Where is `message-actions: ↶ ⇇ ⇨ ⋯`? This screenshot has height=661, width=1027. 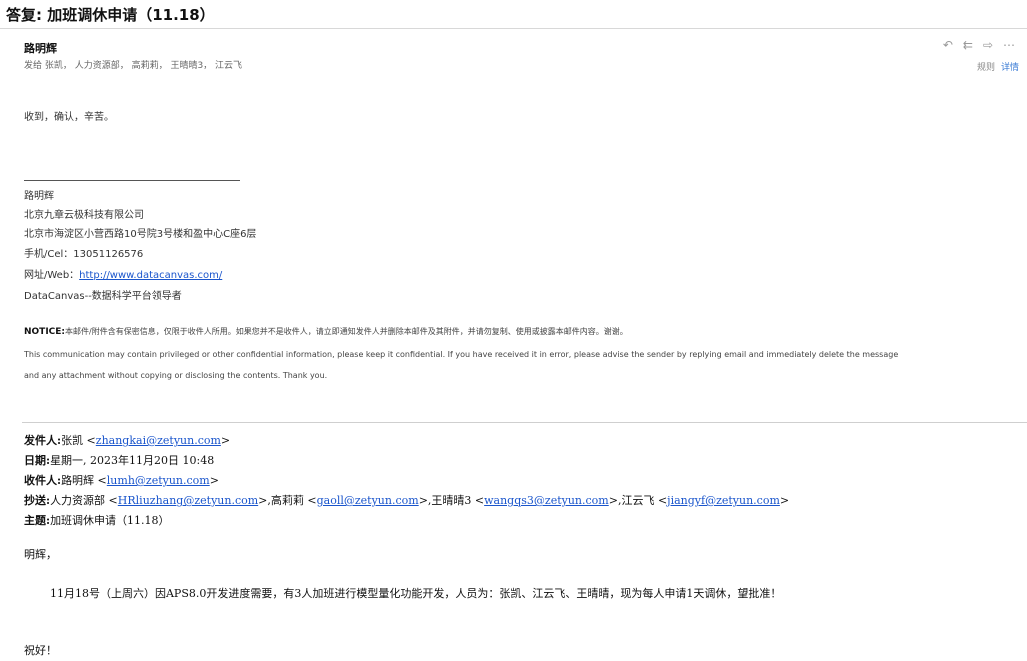 message-actions: ↶ ⇇ ⇨ ⋯ is located at coordinates (979, 45).